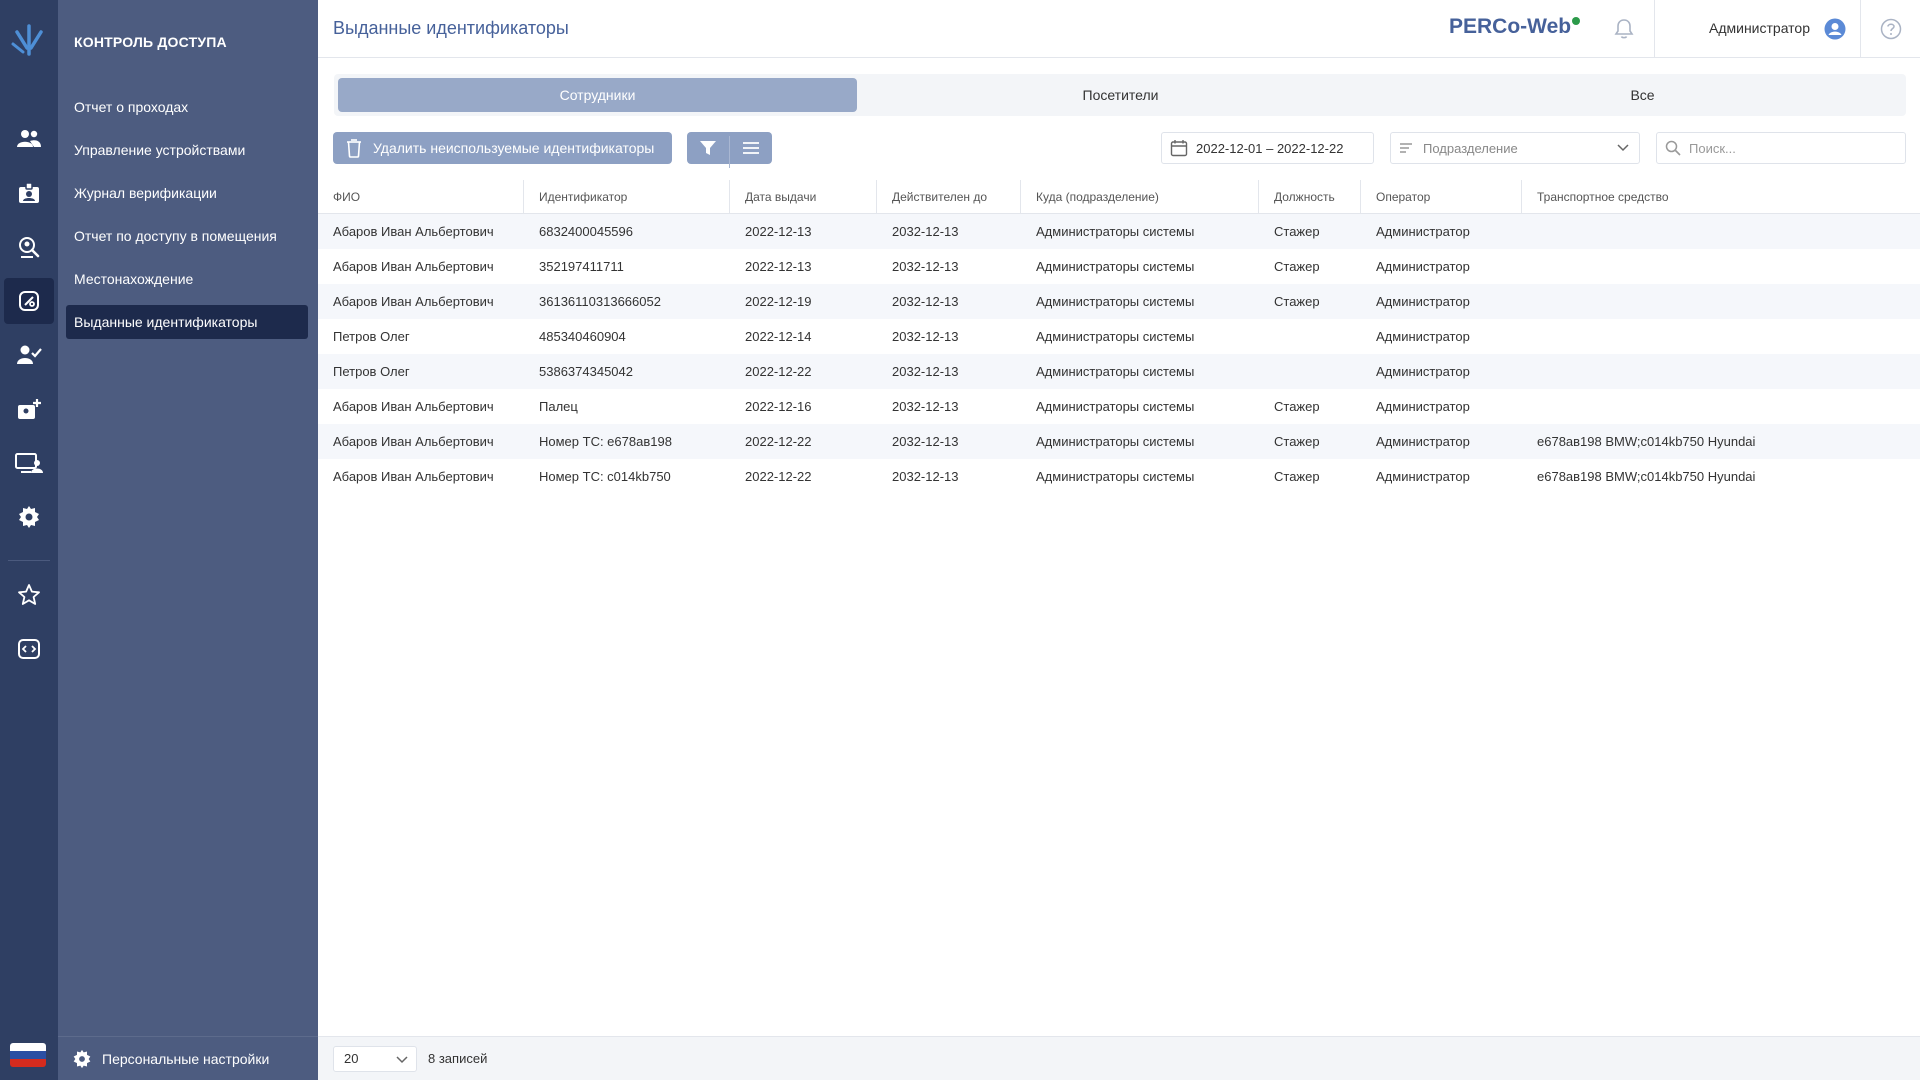  What do you see at coordinates (751, 148) in the screenshot?
I see `columns-menu-button` at bounding box center [751, 148].